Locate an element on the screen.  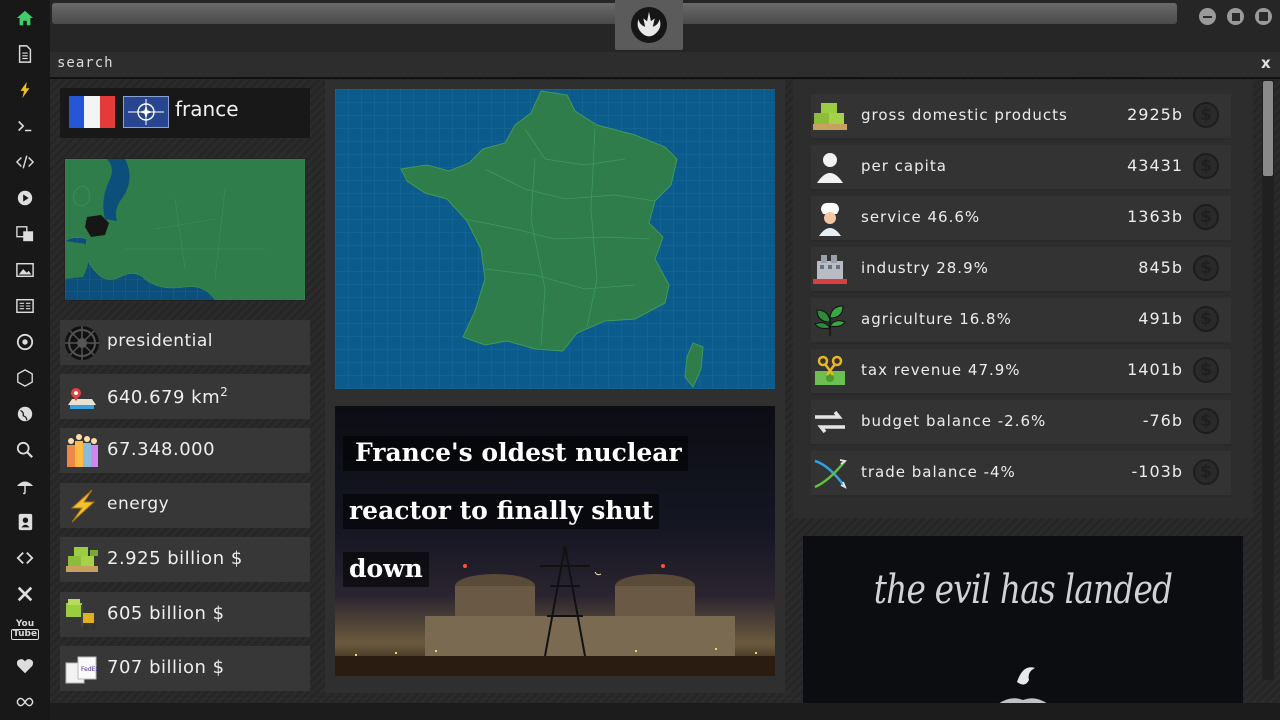
econ-value: 2925b is located at coordinates (1155, 114).